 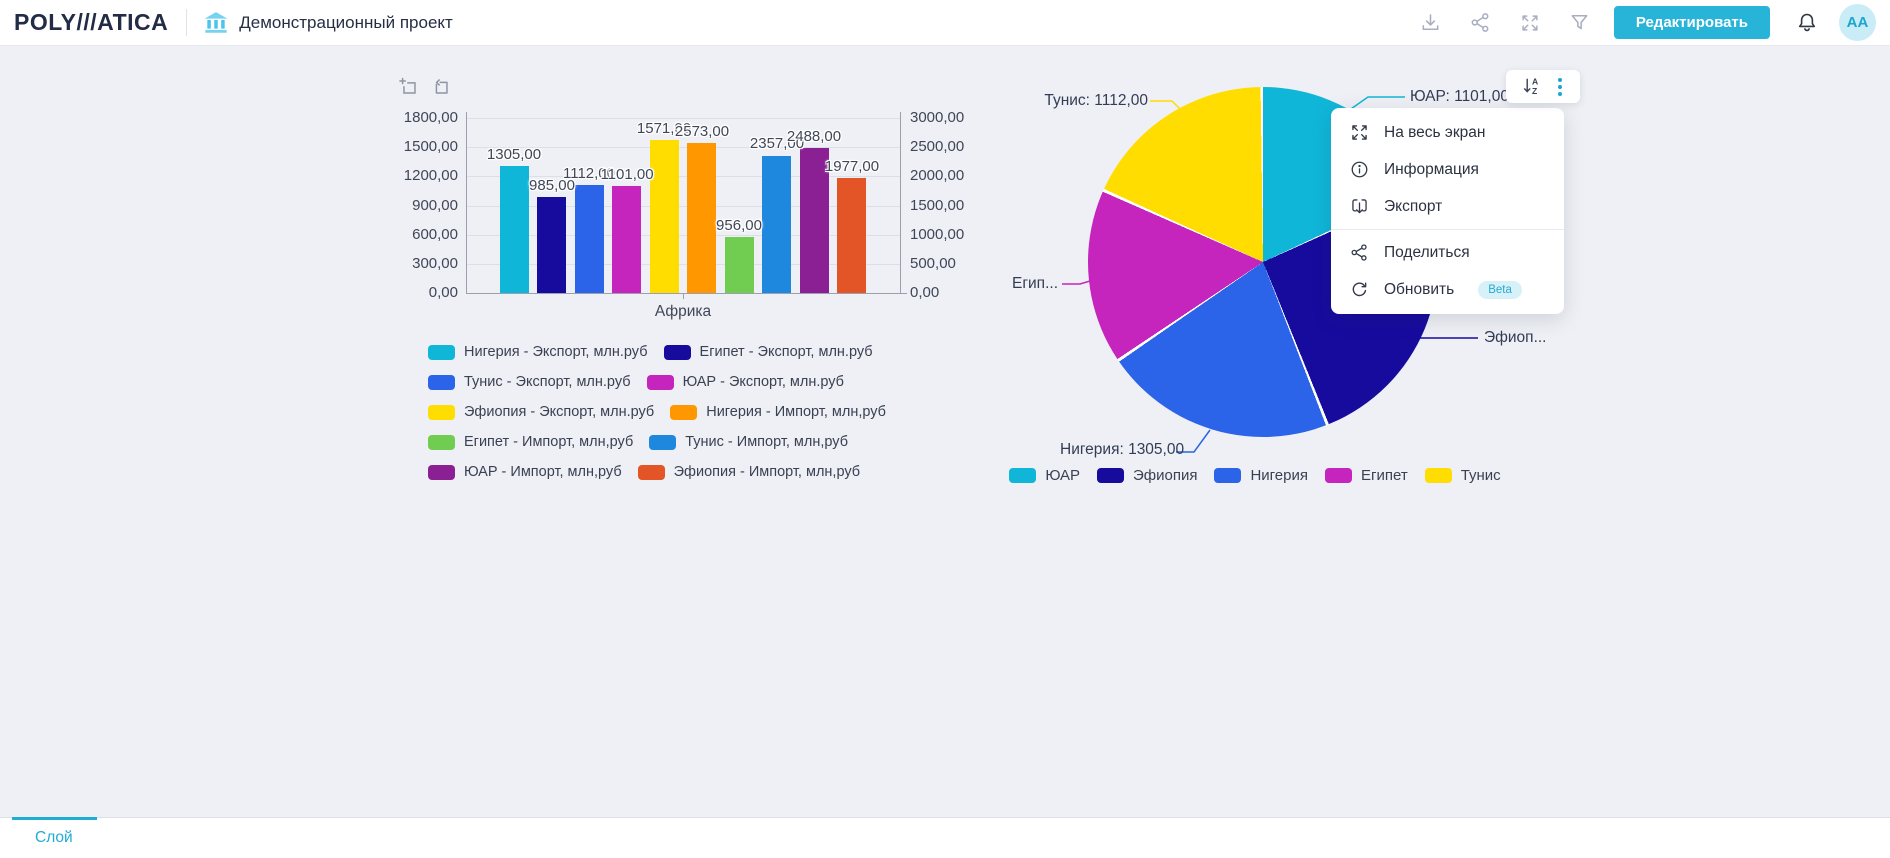 What do you see at coordinates (852, 166) in the screenshot?
I see `bar-value-label: 1977,00` at bounding box center [852, 166].